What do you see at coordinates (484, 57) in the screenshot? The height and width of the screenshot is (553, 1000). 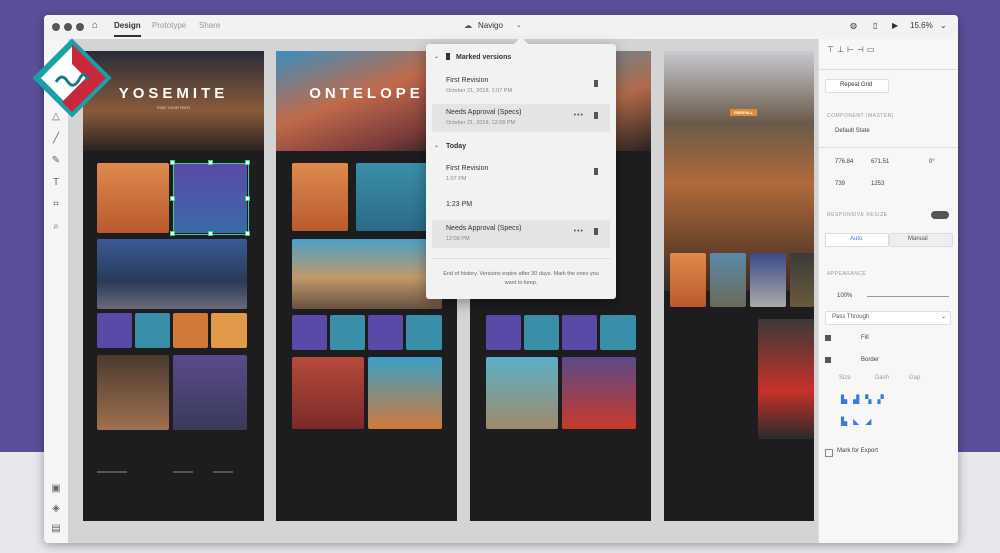 I see `marked-versions-header: Marked versions` at bounding box center [484, 57].